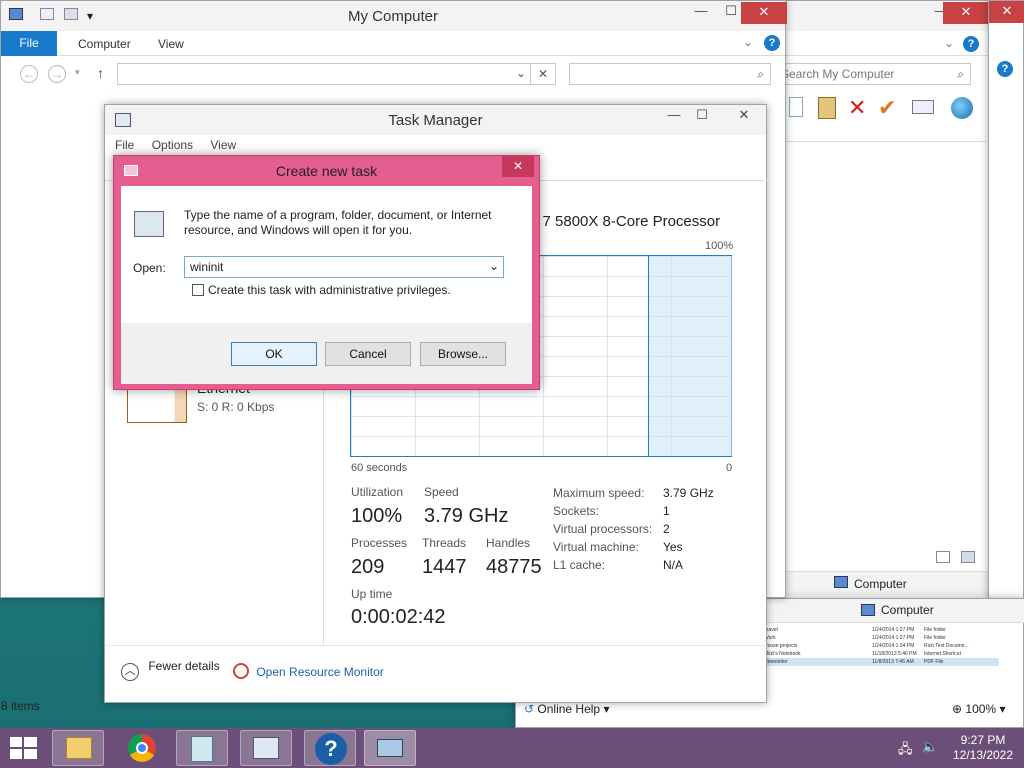  Describe the element at coordinates (923, 107) in the screenshot. I see `rename-icon` at that location.